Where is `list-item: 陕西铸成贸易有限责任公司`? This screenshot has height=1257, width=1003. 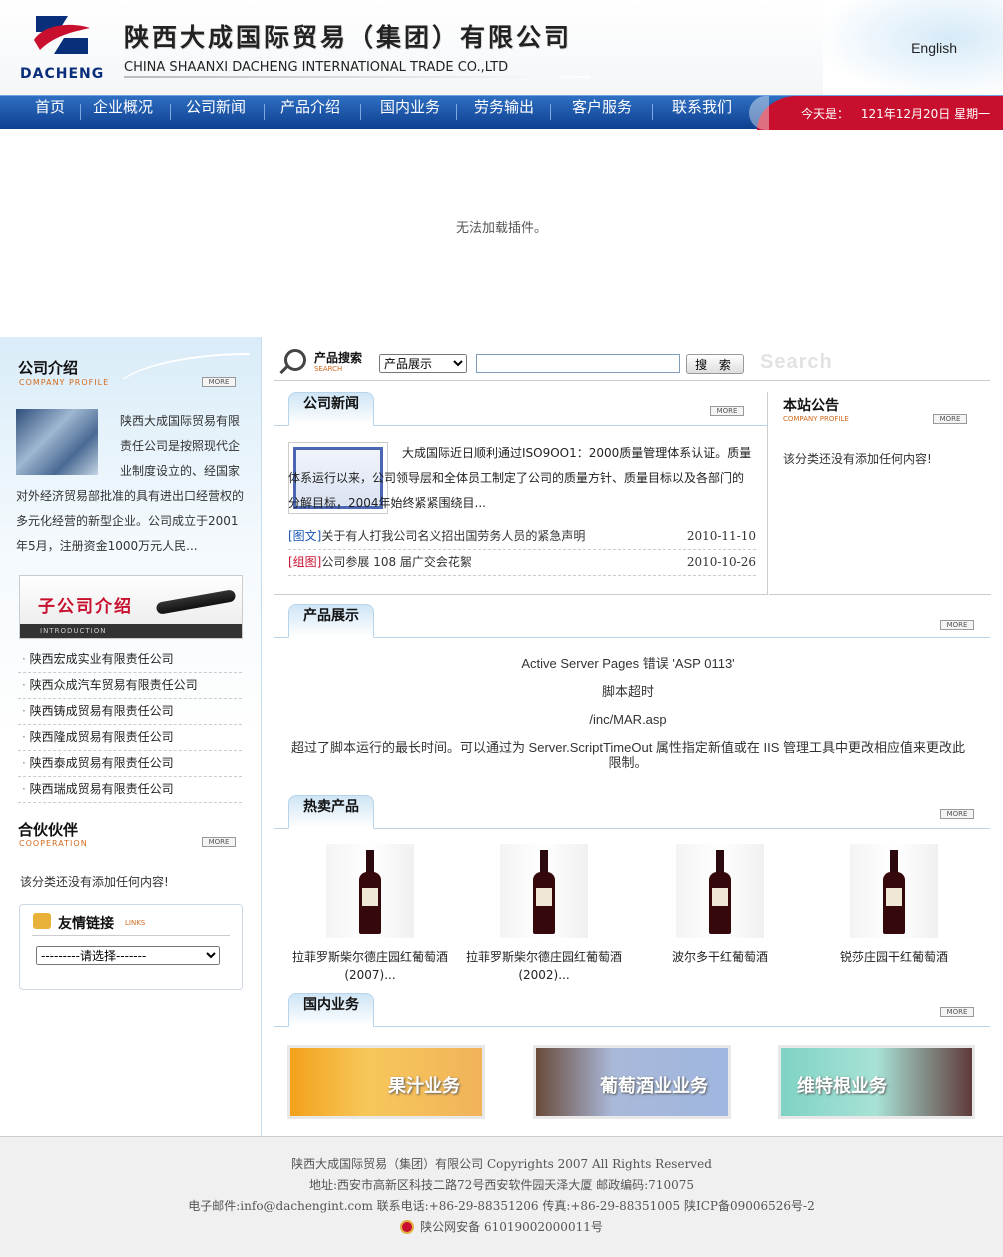
list-item: 陕西铸成贸易有限责任公司 is located at coordinates (130, 712).